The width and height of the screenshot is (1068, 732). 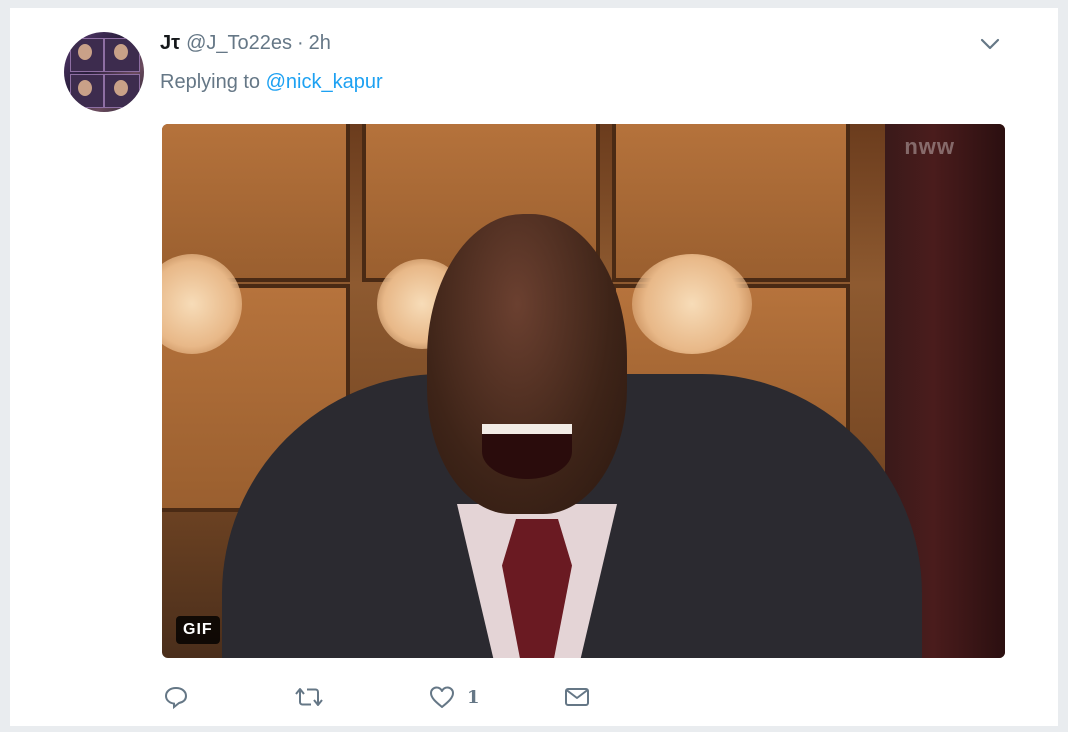 I want to click on direct-message-button, so click(x=592, y=697).